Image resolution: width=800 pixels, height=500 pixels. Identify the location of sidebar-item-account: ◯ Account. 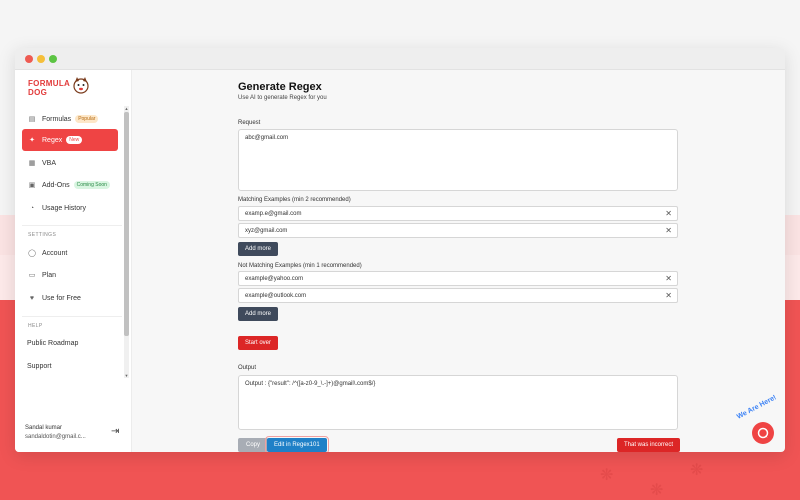
(70, 253).